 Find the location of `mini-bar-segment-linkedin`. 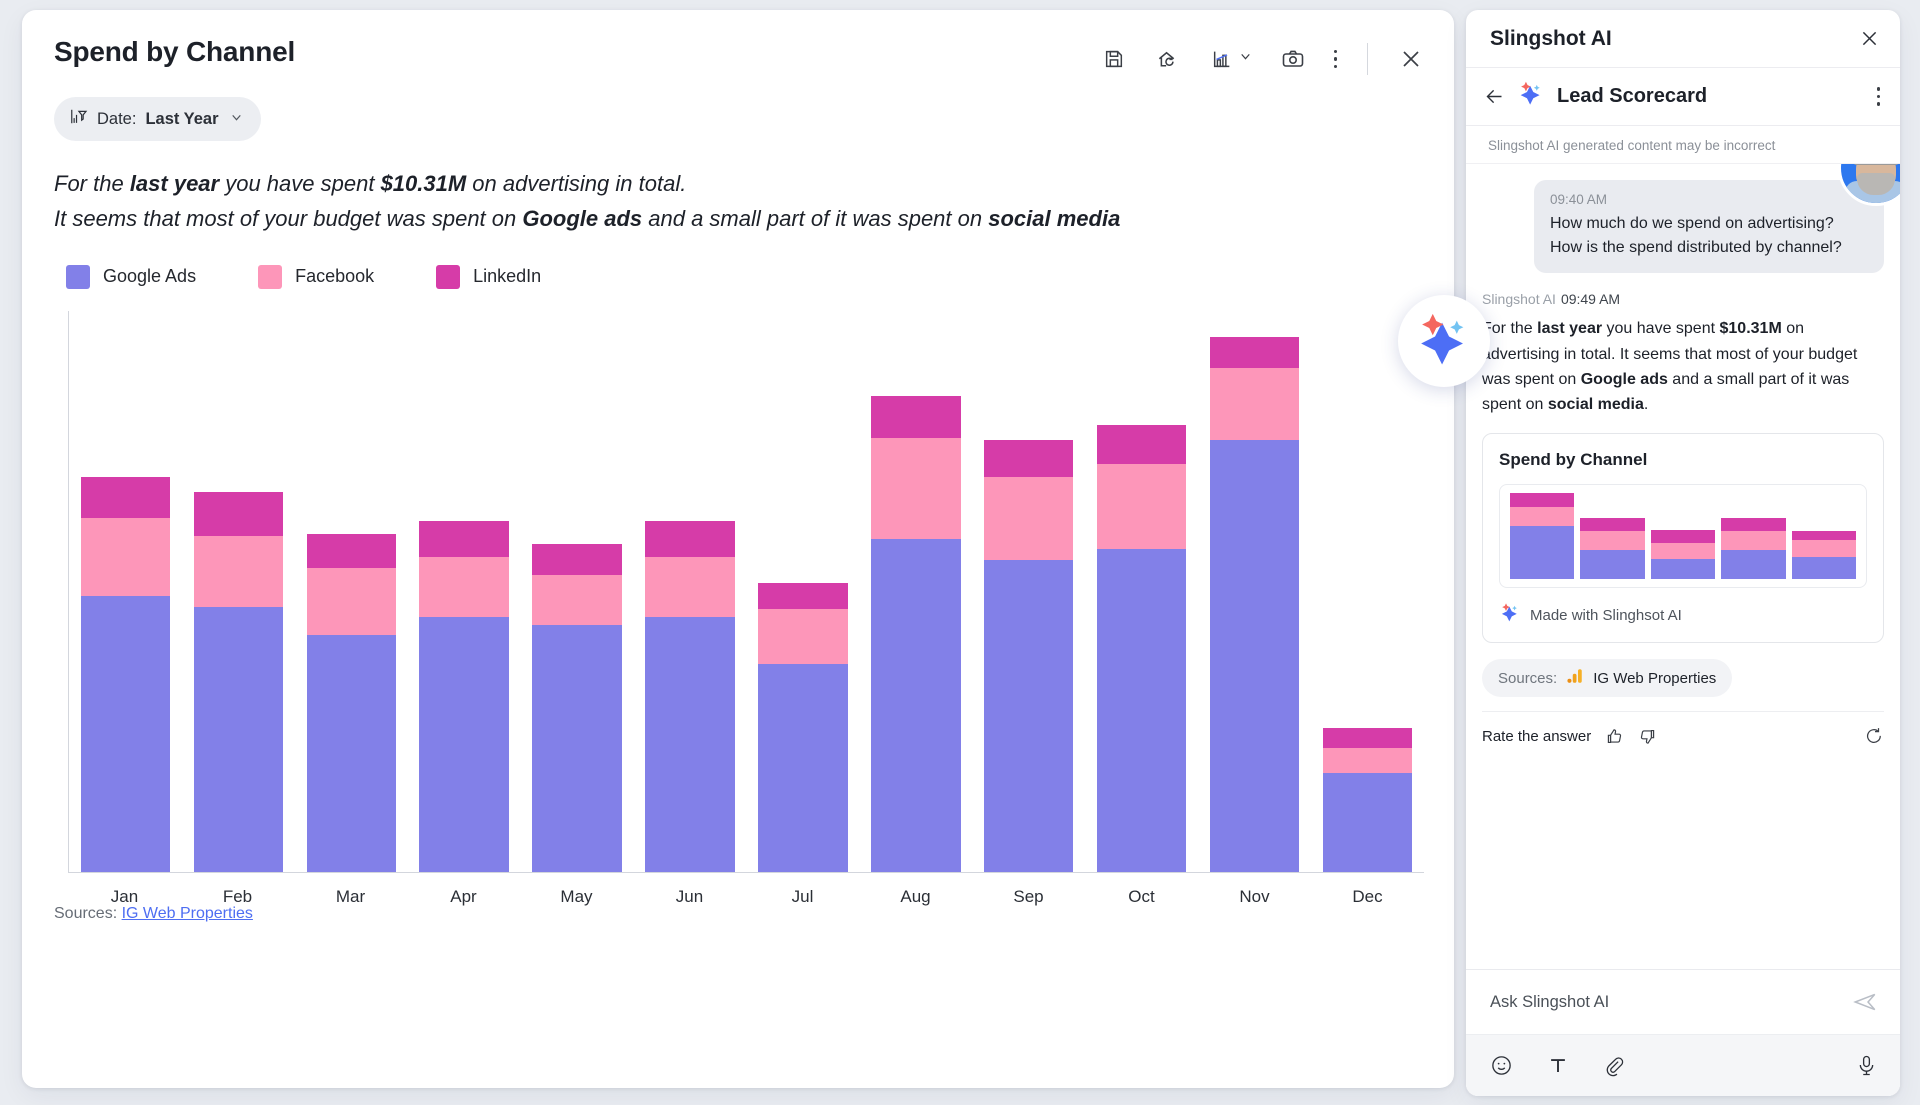

mini-bar-segment-linkedin is located at coordinates (1824, 535).